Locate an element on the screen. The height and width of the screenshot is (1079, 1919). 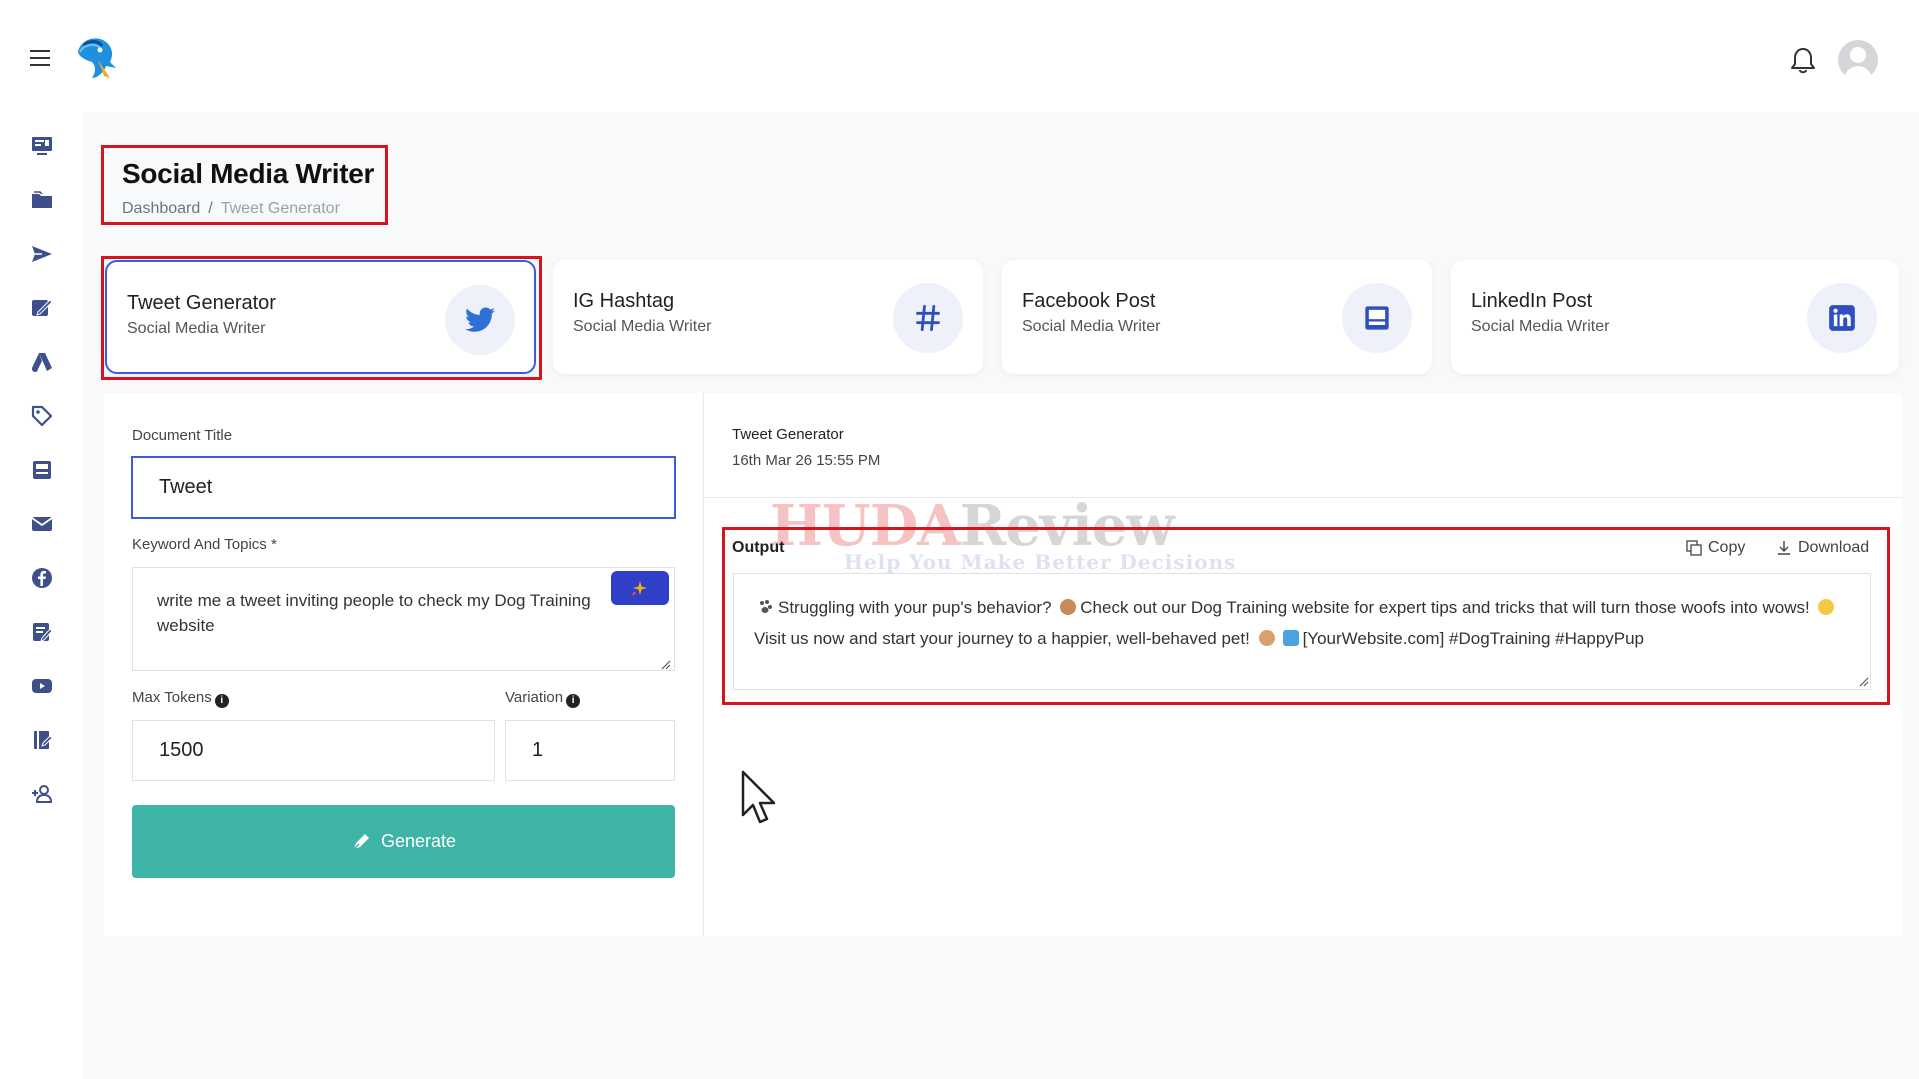
download-icon is located at coordinates (1784, 548).